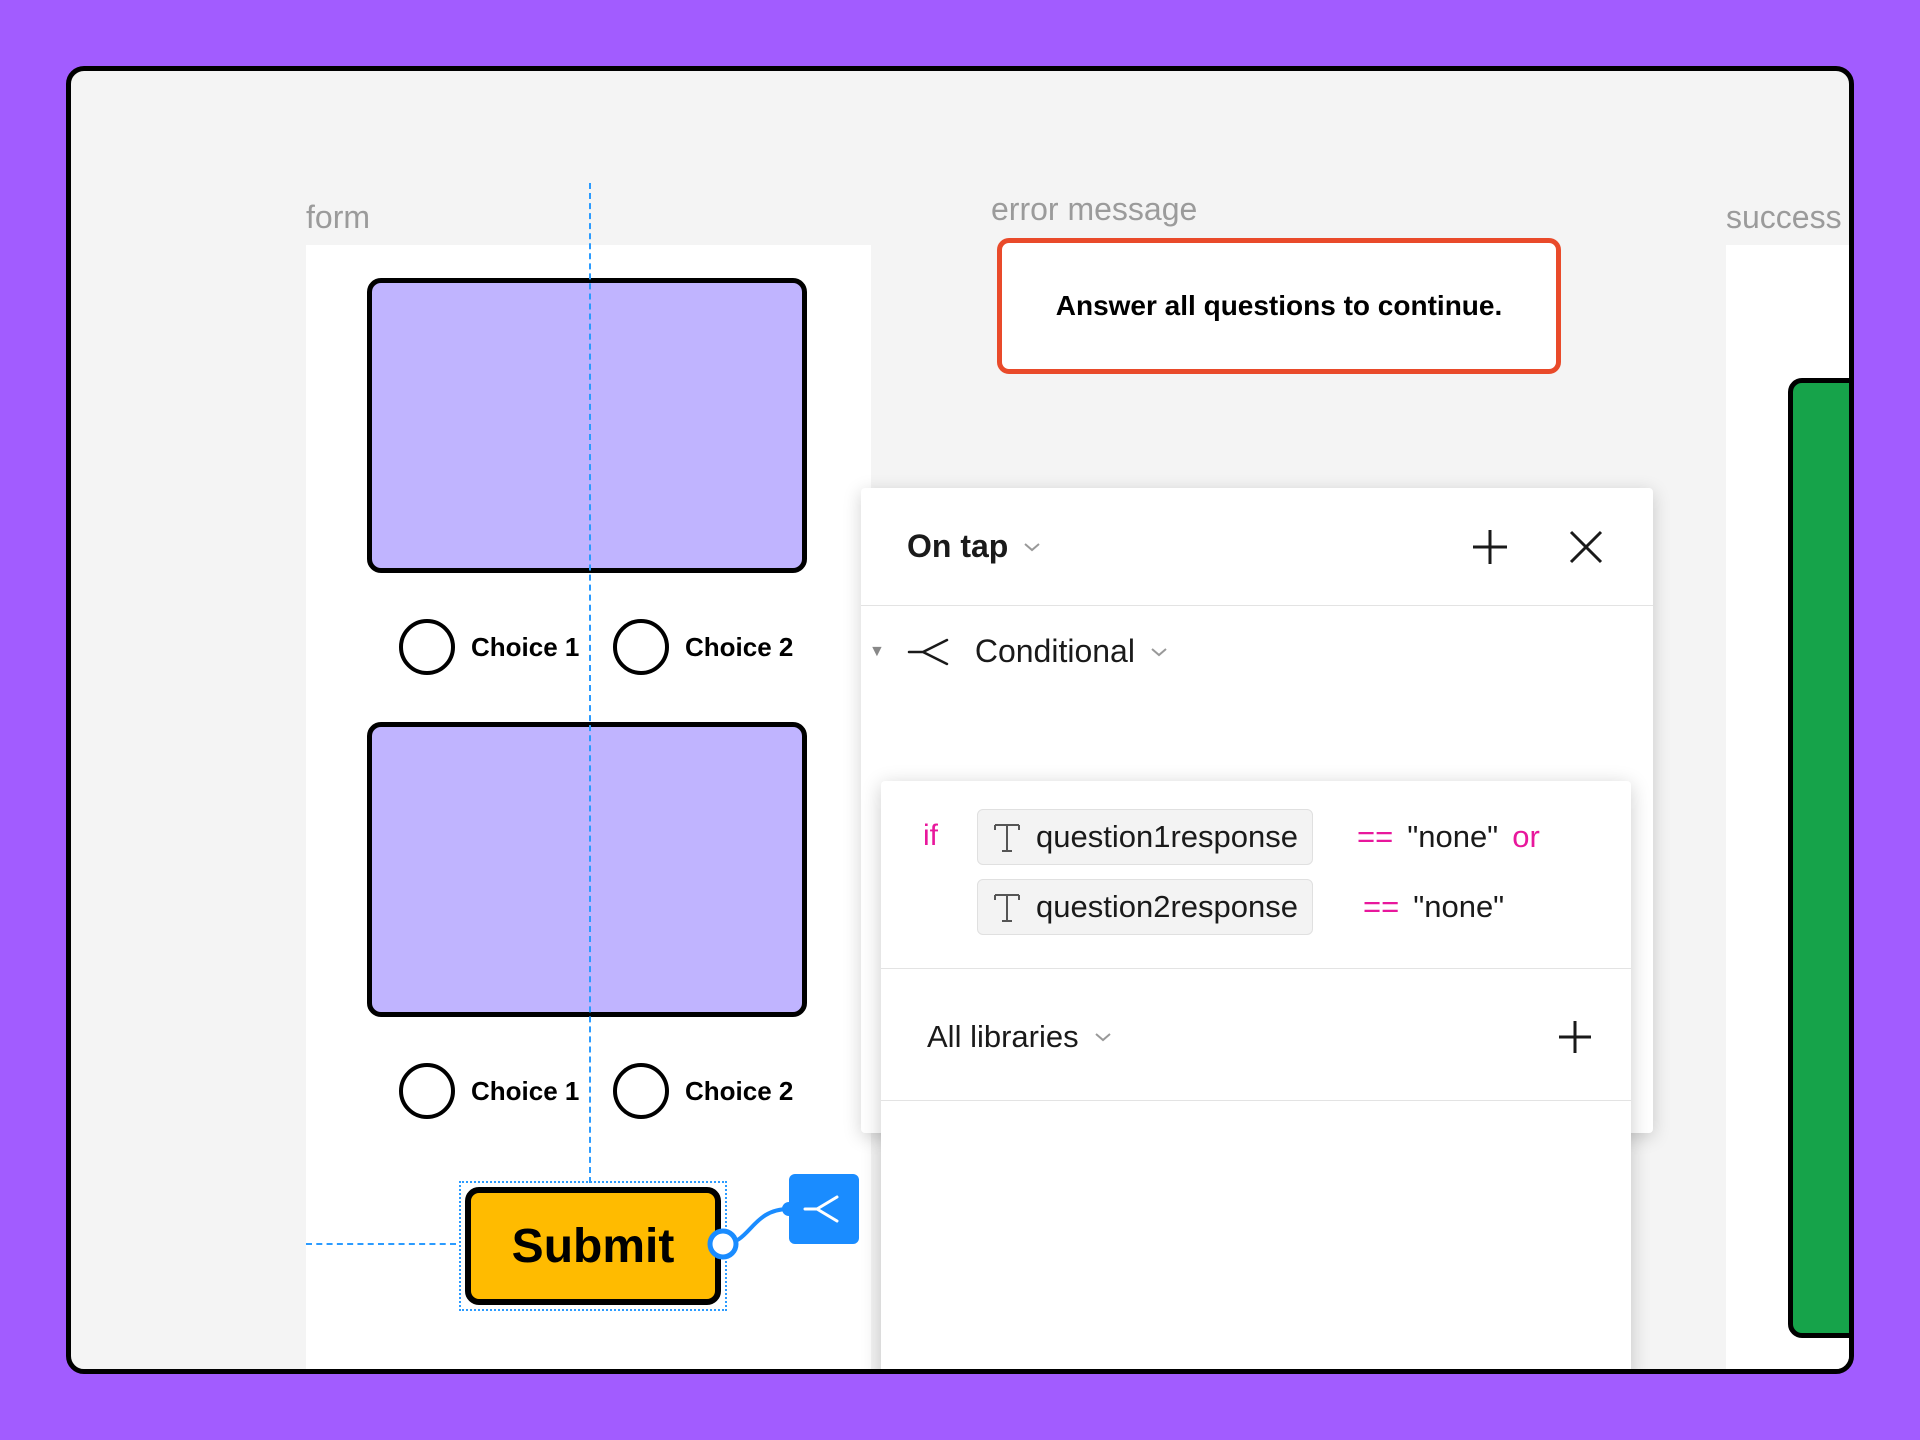  I want to click on close-icon, so click(1586, 547).